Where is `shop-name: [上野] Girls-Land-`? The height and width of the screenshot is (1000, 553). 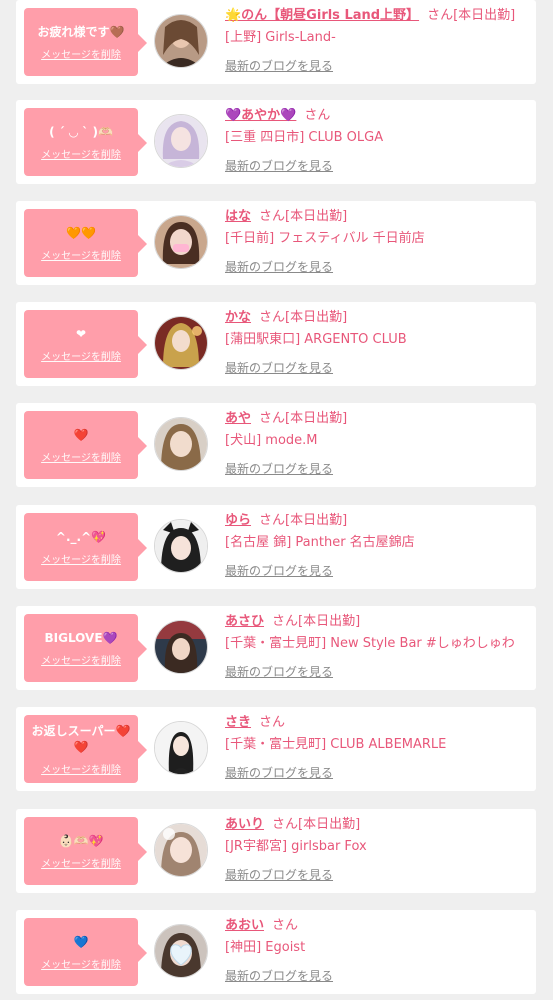
shop-name: [上野] Girls-Land- is located at coordinates (280, 37).